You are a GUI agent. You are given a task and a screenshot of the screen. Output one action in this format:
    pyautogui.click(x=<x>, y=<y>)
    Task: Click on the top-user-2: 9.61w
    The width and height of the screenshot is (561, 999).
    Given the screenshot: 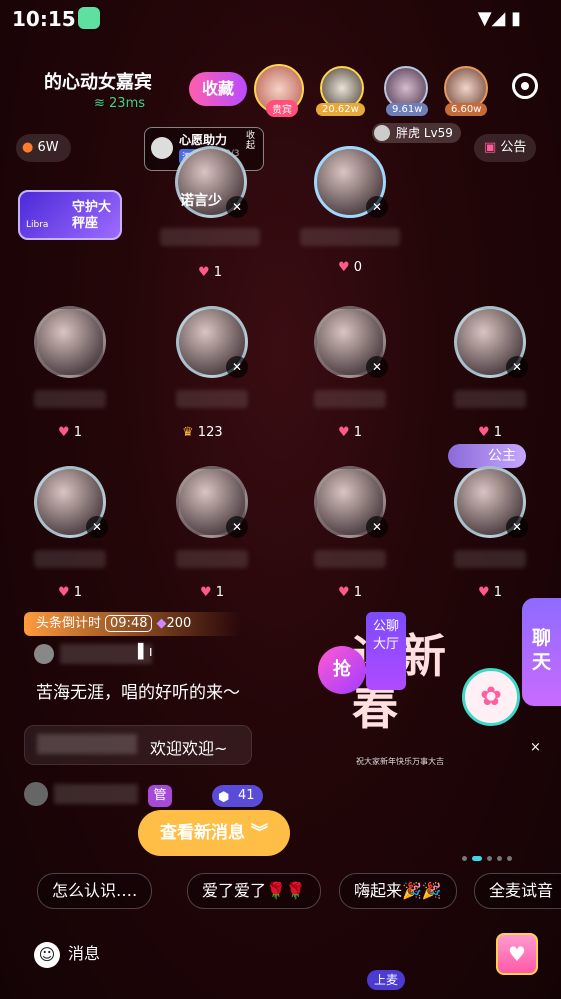 What is the action you would take?
    pyautogui.click(x=406, y=91)
    